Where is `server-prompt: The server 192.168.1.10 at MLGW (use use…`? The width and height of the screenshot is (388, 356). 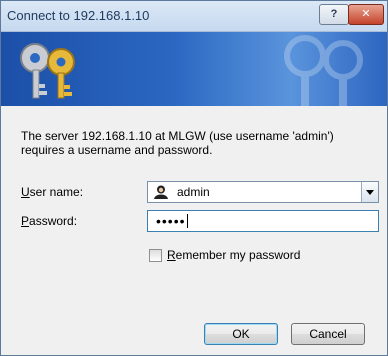
server-prompt: The server 192.168.1.10 at MLGW (use use… is located at coordinates (196, 143).